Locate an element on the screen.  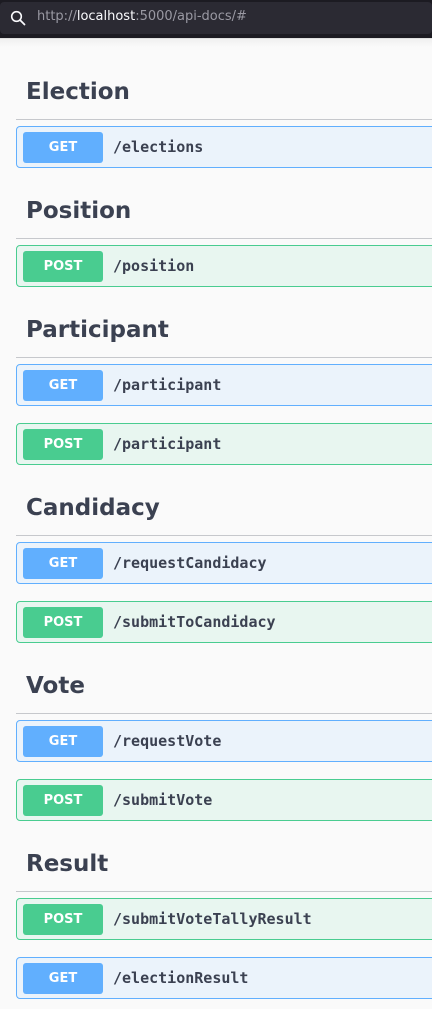
operation-get-request-candidacy: GET /requestCandidacy is located at coordinates (224, 563).